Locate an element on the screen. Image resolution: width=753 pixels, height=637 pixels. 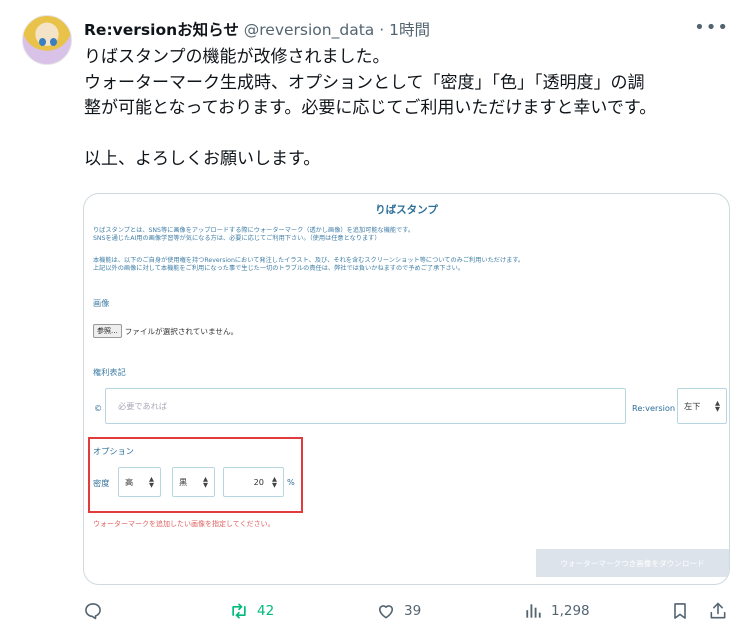
bookmark-icon is located at coordinates (680, 611).